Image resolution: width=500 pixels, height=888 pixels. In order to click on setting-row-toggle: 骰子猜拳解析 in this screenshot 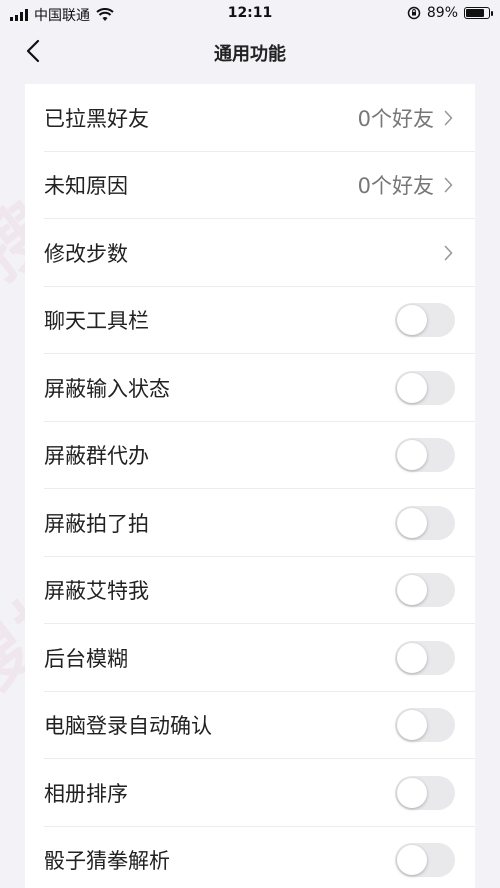, I will do `click(250, 857)`.